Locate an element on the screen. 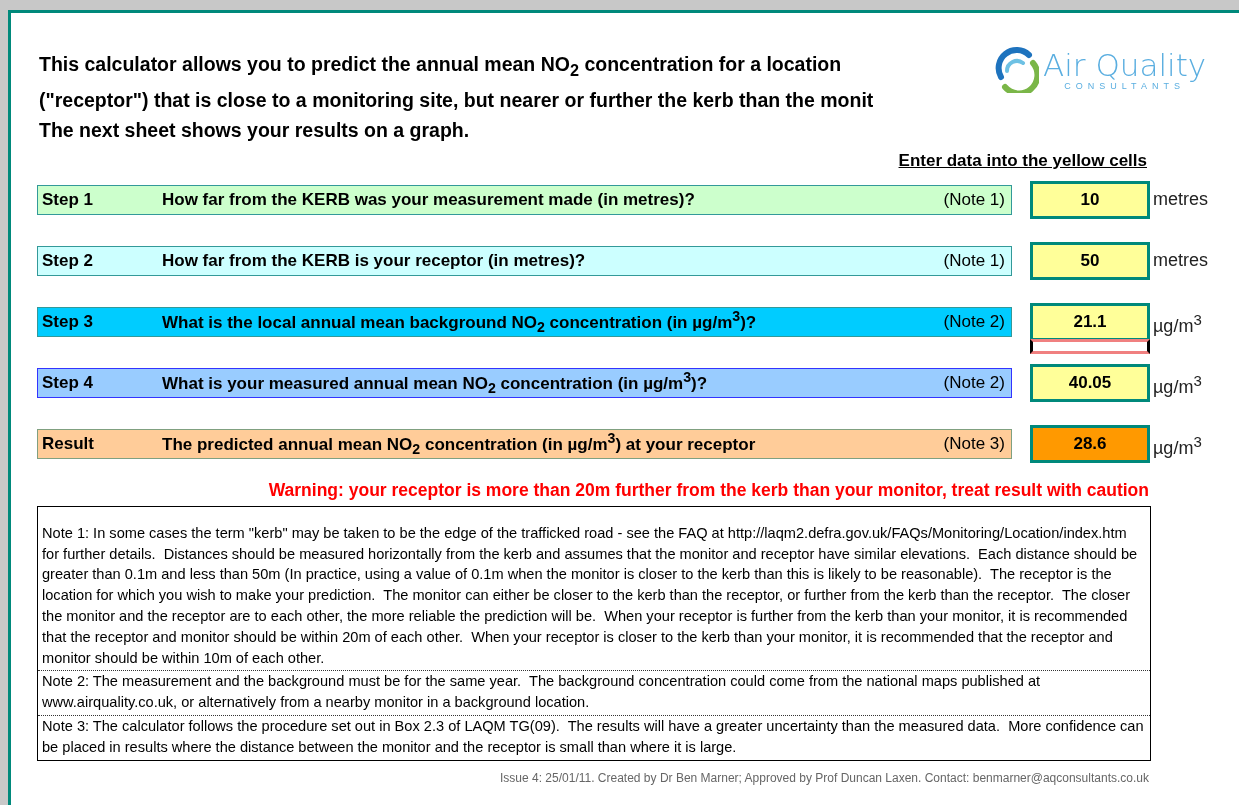  step-question: The predicted annual mean NO$_{2}$ concentration (in µg/m$^{3}$) at your receptor is located at coordinates (459, 444).